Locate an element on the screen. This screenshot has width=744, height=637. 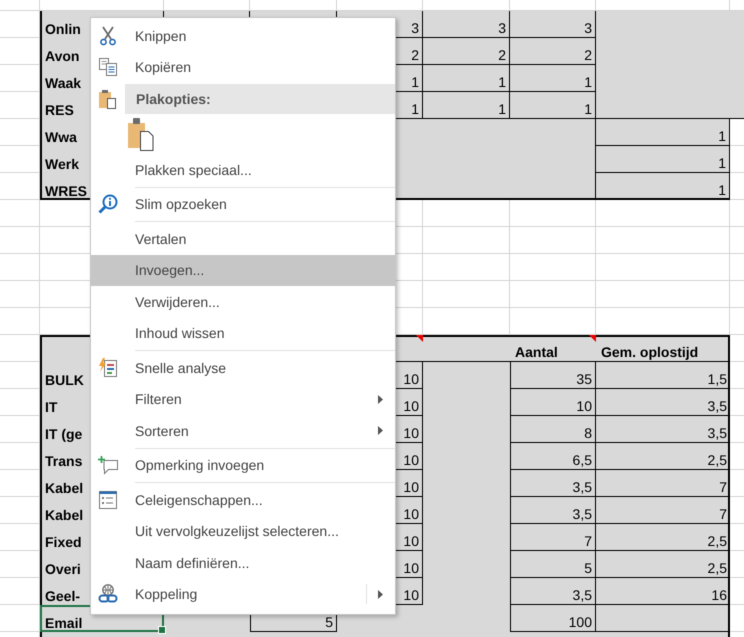
row-label: Trans is located at coordinates (63, 461).